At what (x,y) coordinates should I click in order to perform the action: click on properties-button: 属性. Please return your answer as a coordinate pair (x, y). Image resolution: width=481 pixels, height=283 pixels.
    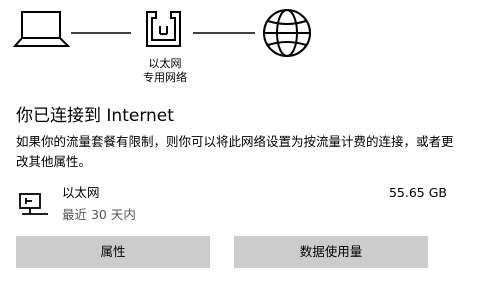
    Looking at the image, I should click on (113, 252).